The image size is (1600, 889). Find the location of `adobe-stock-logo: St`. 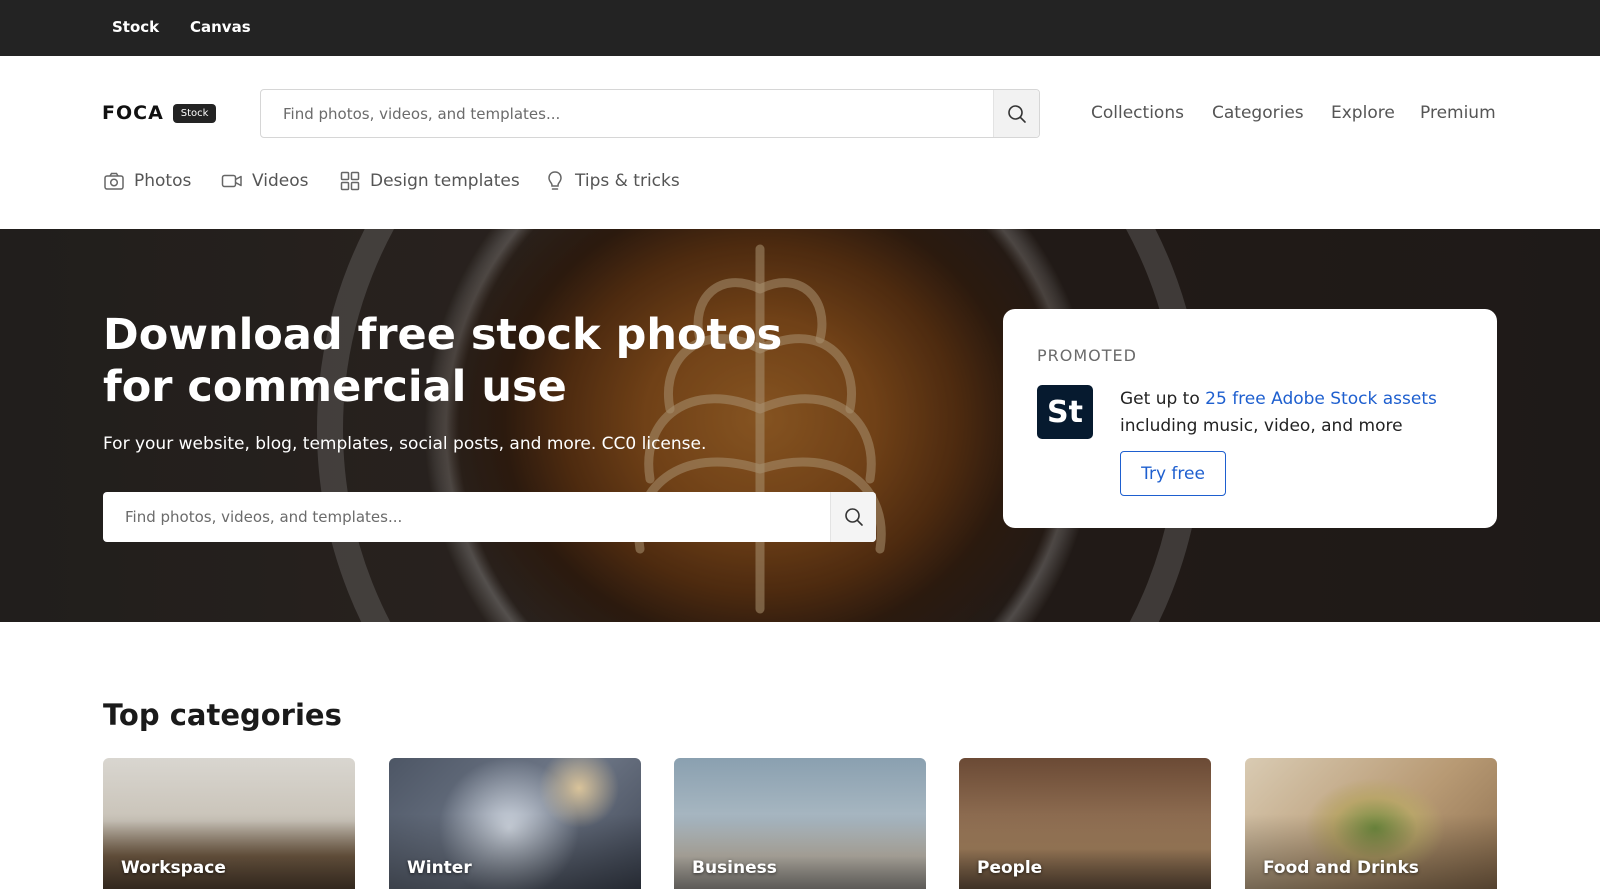

adobe-stock-logo: St is located at coordinates (1065, 412).